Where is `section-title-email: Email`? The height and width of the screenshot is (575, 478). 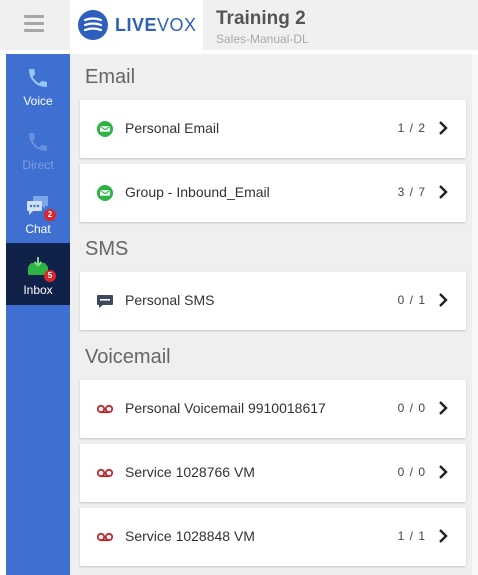
section-title-email: Email is located at coordinates (110, 77).